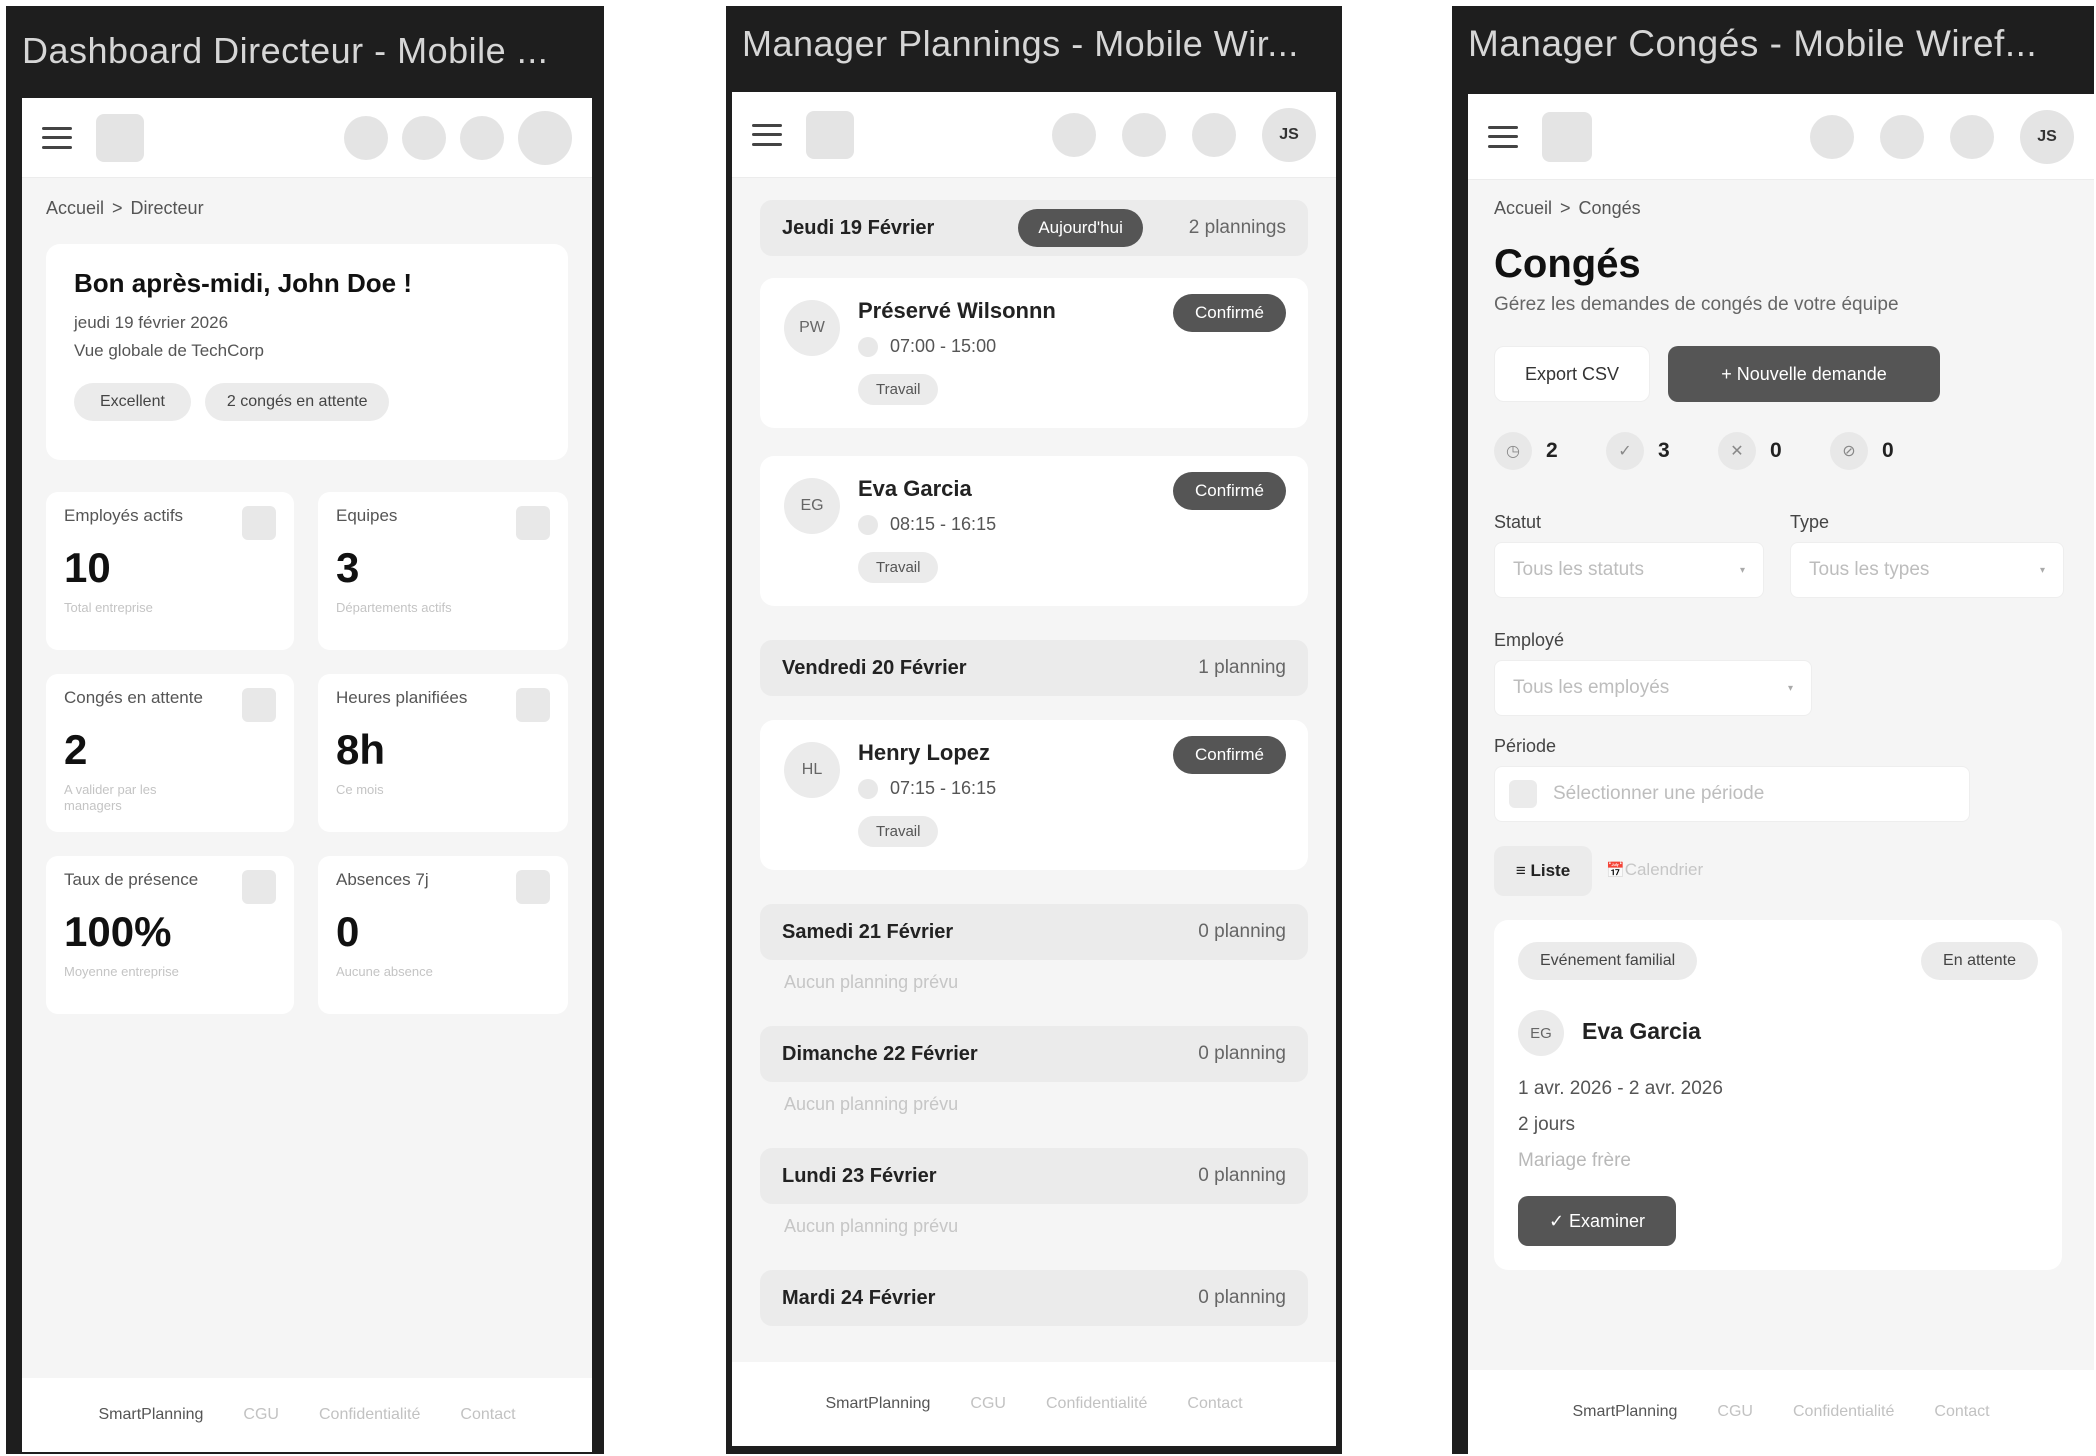  What do you see at coordinates (943, 788) in the screenshot?
I see `shift-time-text: 07:15 - 16:15` at bounding box center [943, 788].